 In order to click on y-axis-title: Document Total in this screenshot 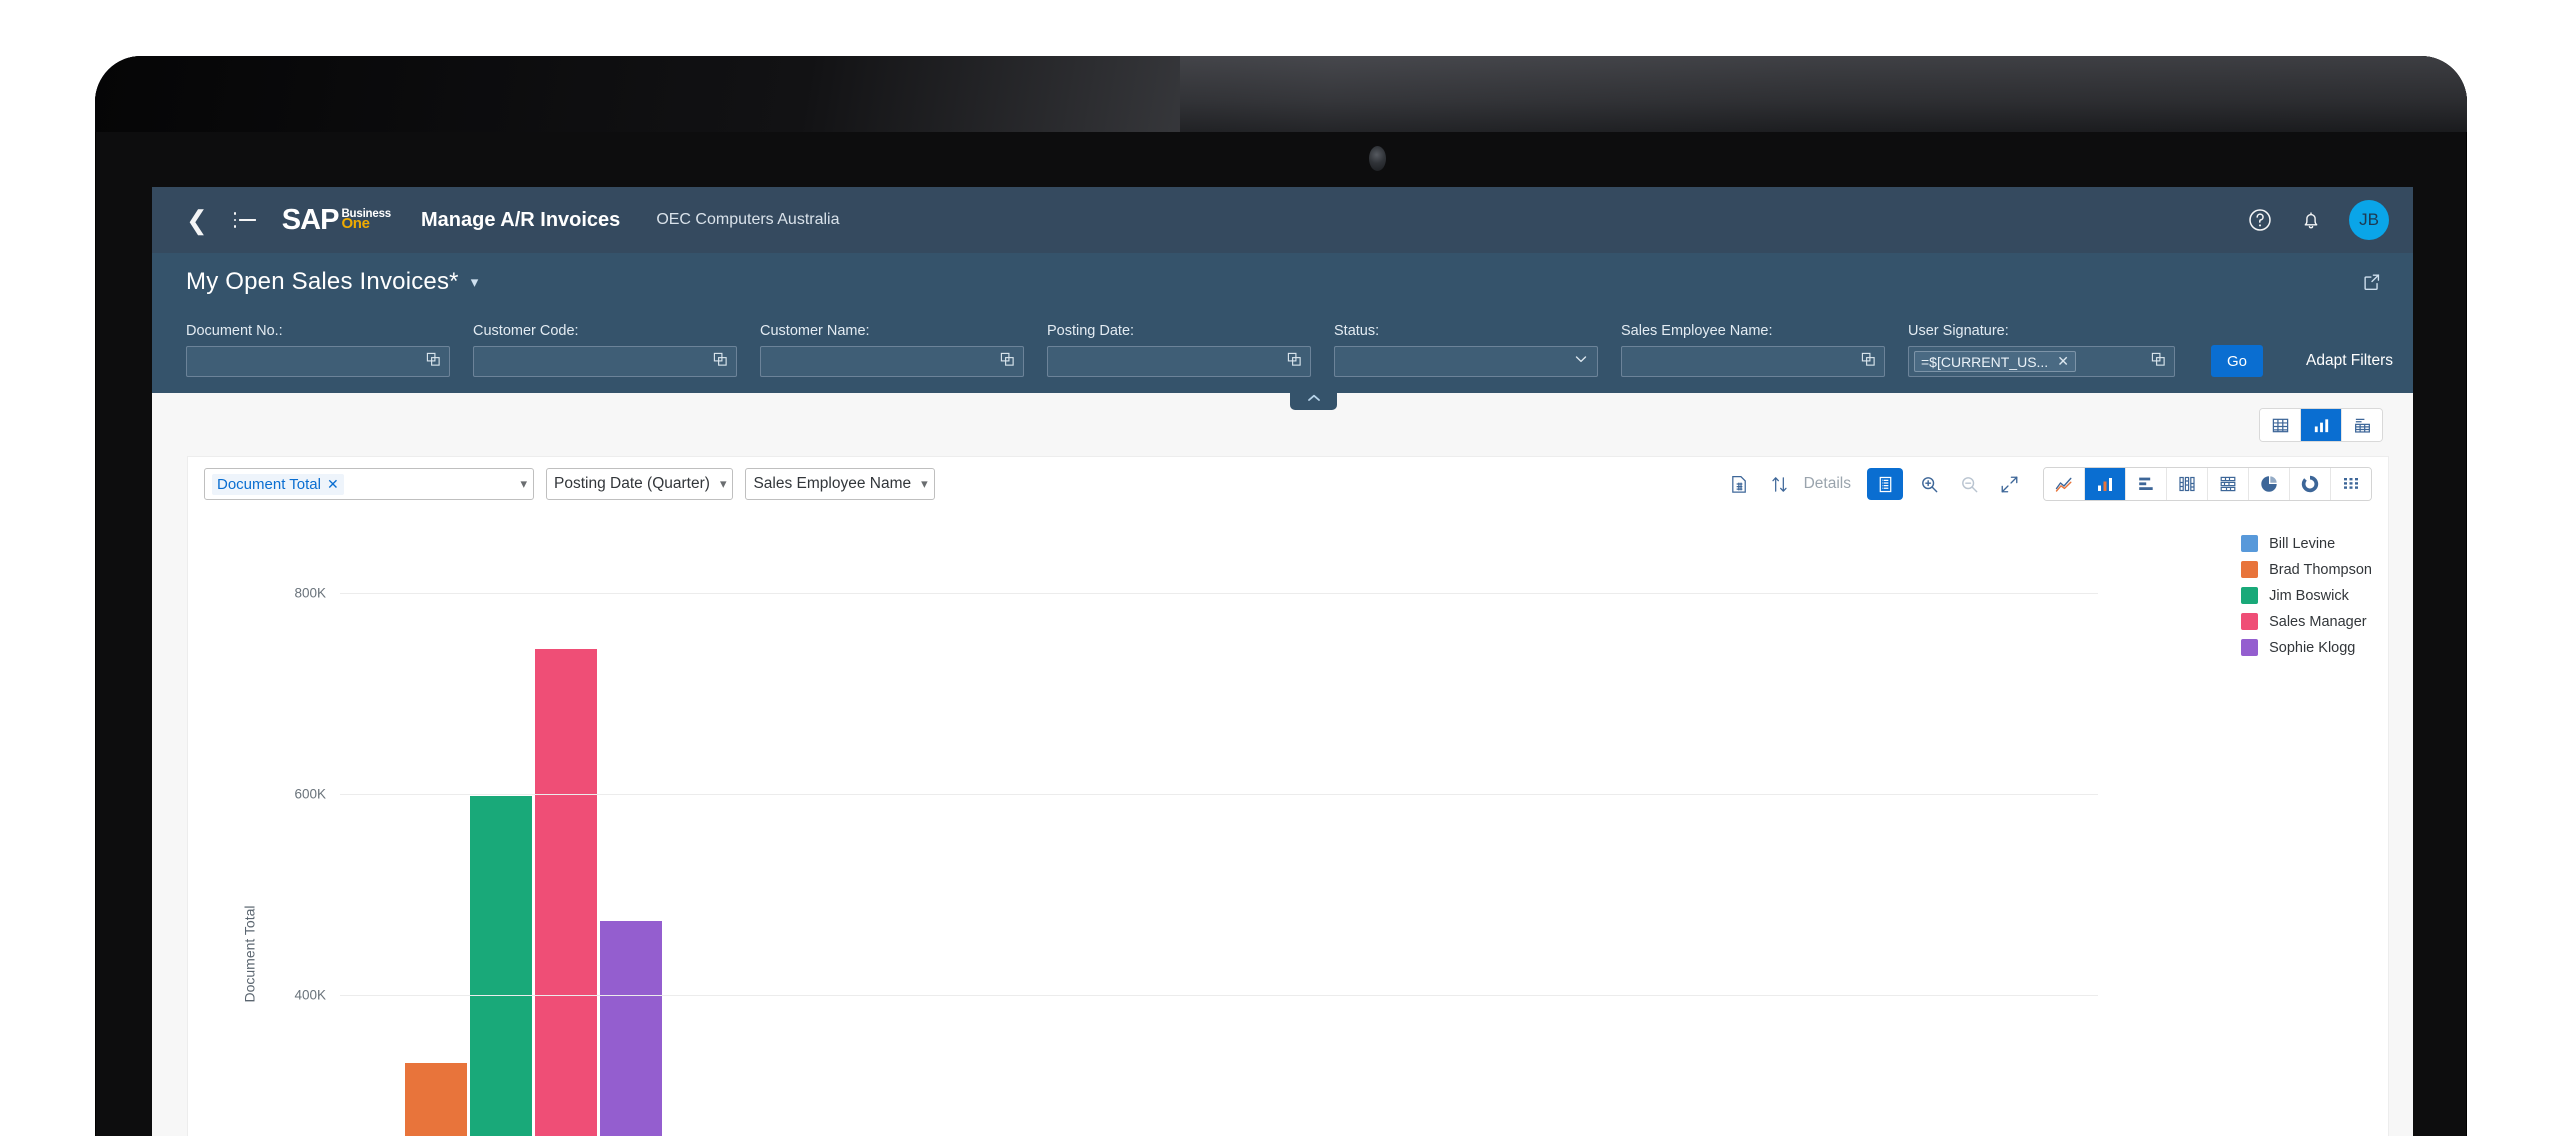, I will do `click(249, 954)`.